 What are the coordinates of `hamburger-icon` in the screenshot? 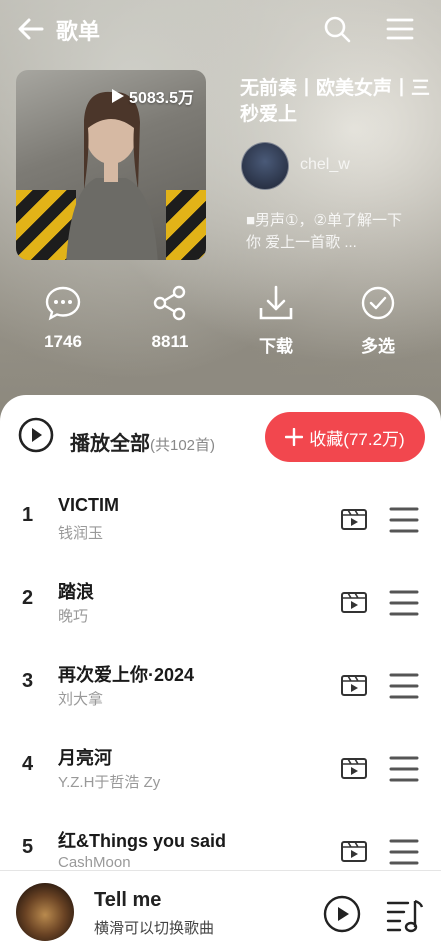 It's located at (400, 29).